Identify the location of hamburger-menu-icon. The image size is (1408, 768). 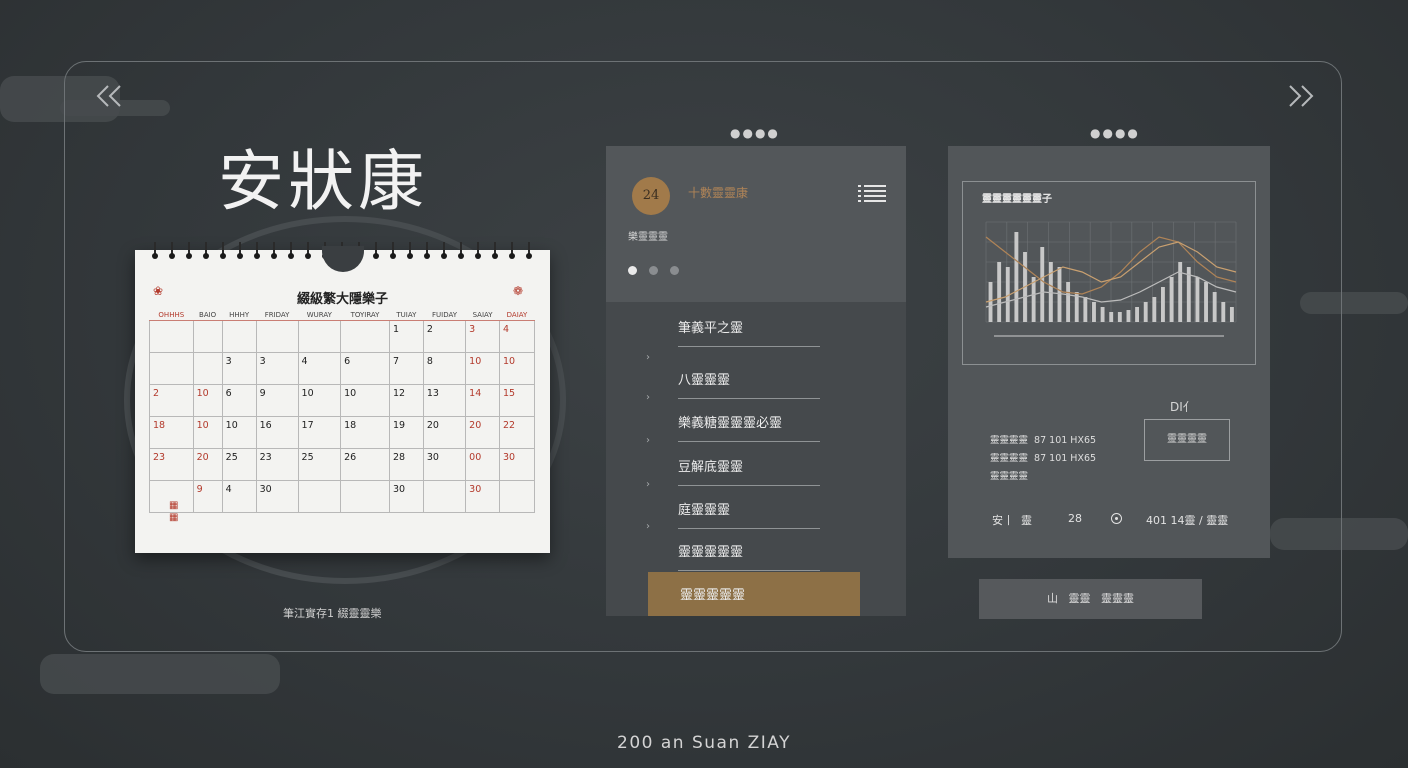
(872, 193).